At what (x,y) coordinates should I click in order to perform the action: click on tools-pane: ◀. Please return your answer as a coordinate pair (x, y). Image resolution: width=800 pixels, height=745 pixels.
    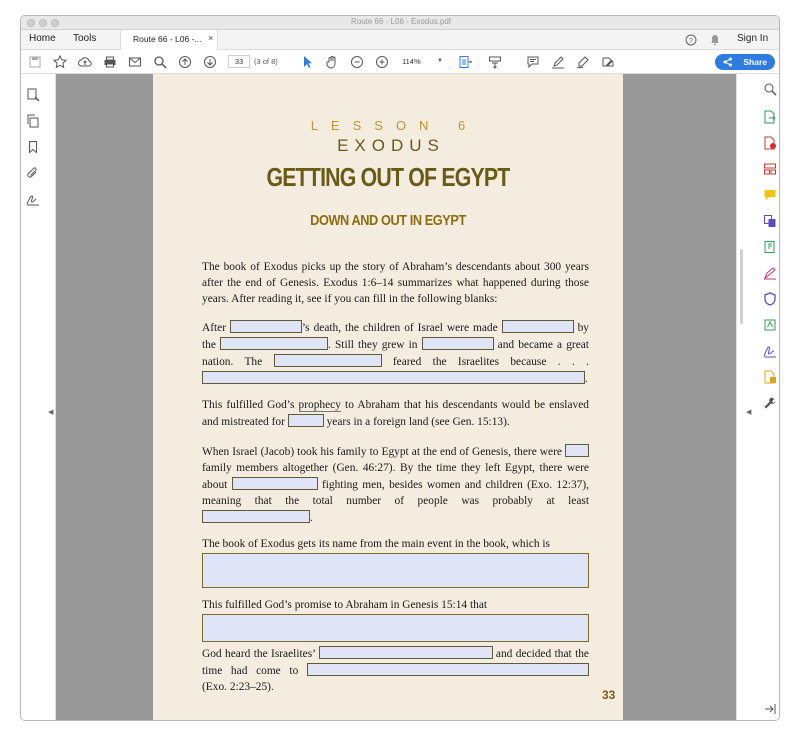
    Looking at the image, I should click on (757, 397).